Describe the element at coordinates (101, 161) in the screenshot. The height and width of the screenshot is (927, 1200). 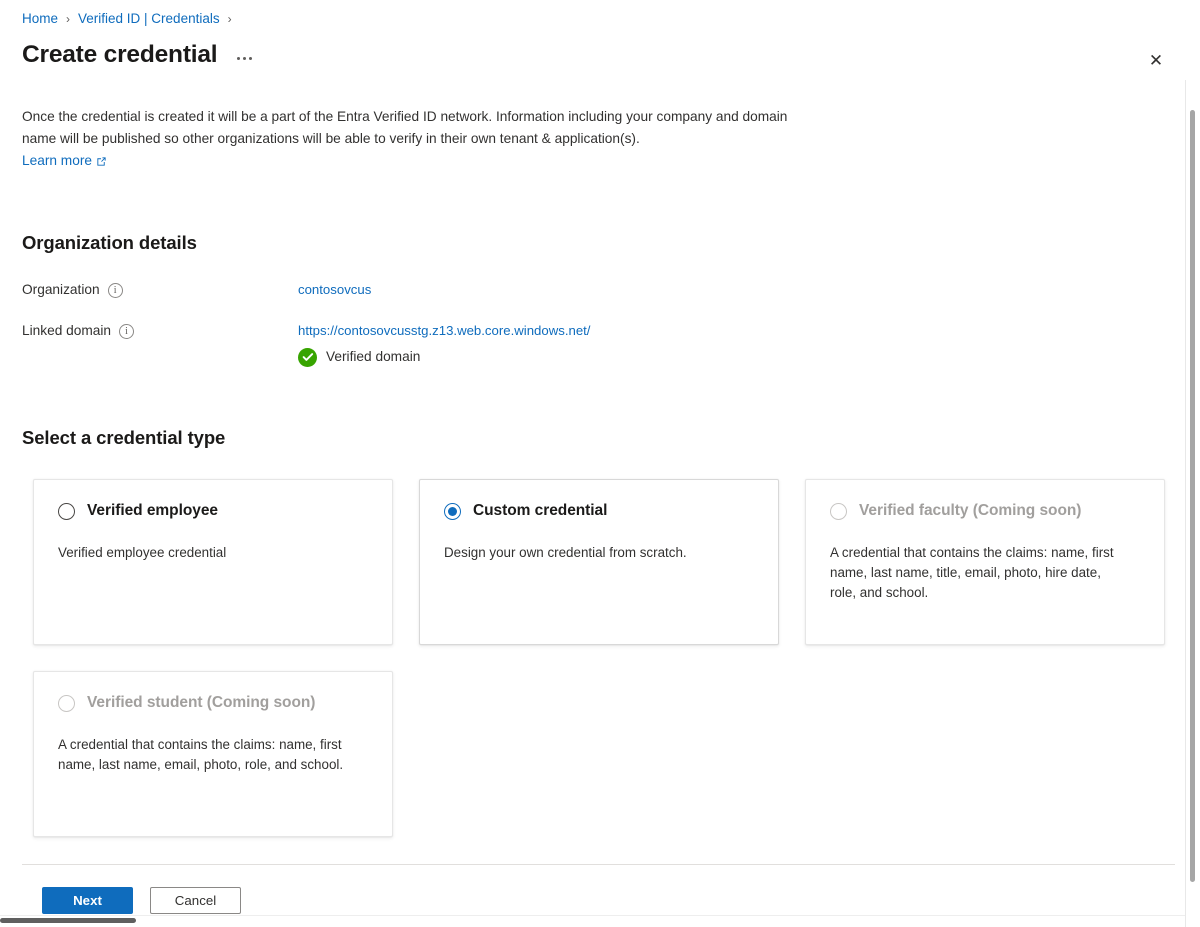
I see `external-link-icon` at that location.